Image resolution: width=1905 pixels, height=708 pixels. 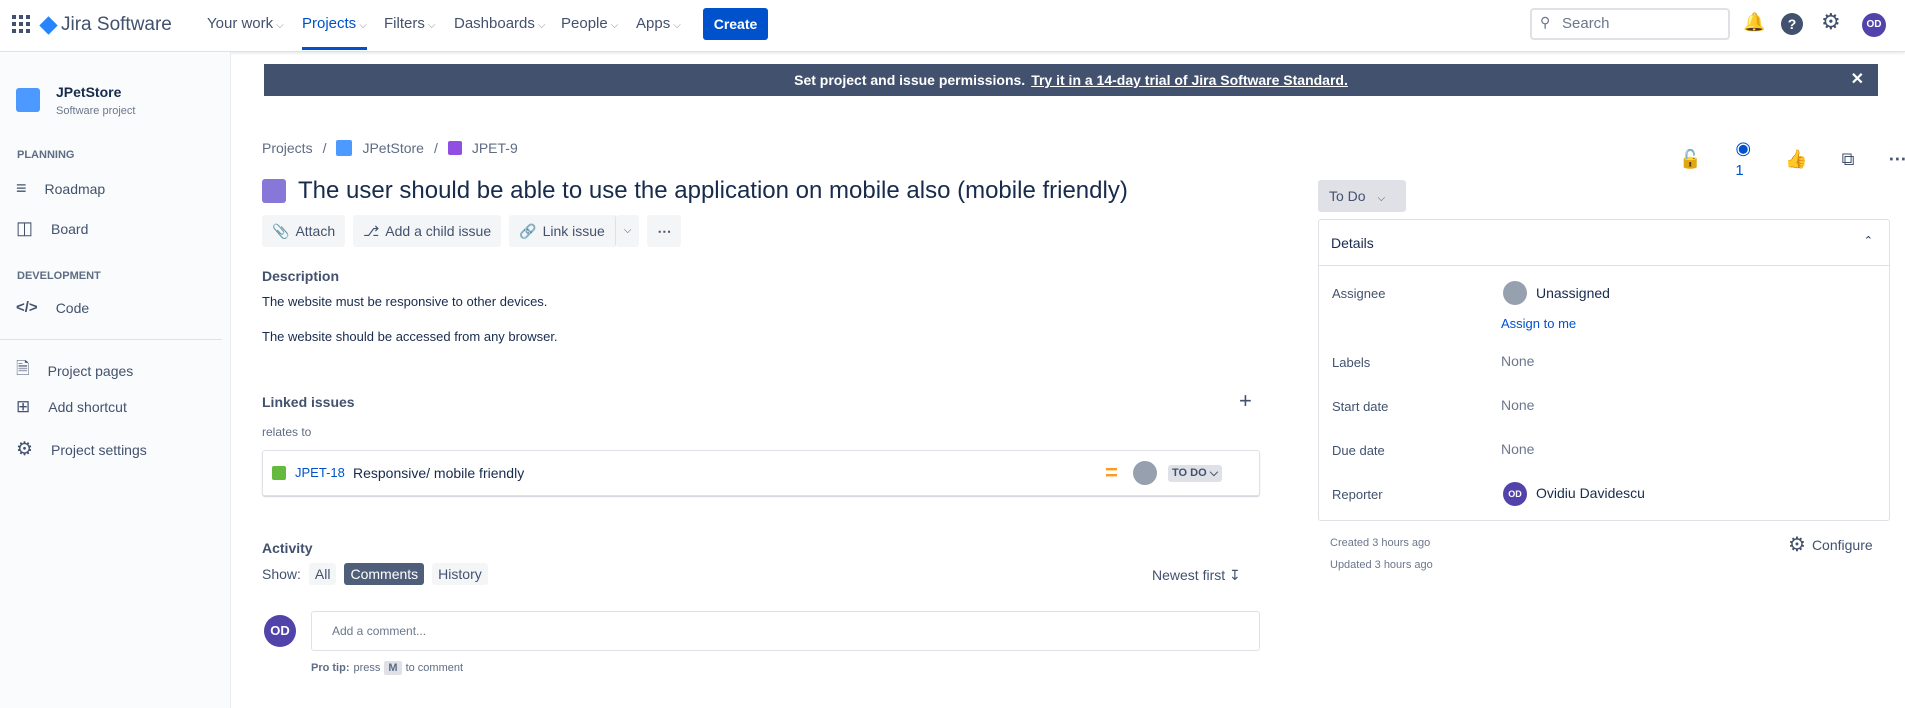 What do you see at coordinates (1573, 293) in the screenshot?
I see `assignee-value: Unassigned` at bounding box center [1573, 293].